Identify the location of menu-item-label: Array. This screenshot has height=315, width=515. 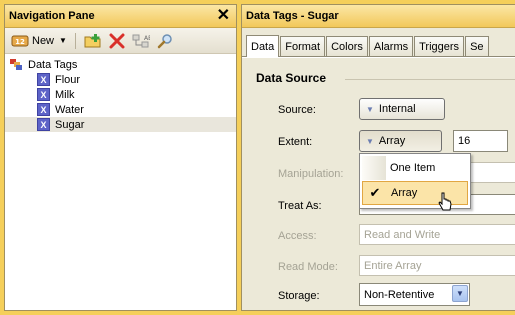
(404, 193).